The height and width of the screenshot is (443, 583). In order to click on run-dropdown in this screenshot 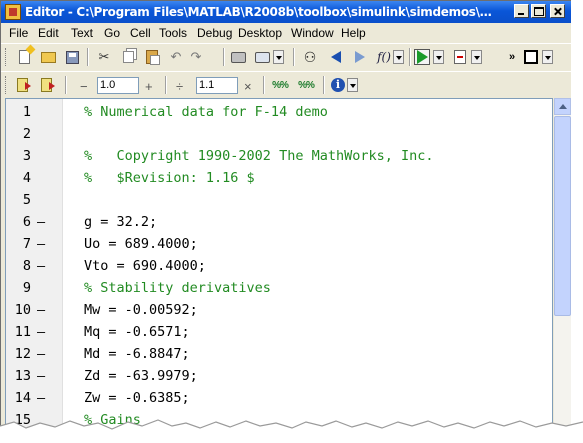, I will do `click(438, 57)`.